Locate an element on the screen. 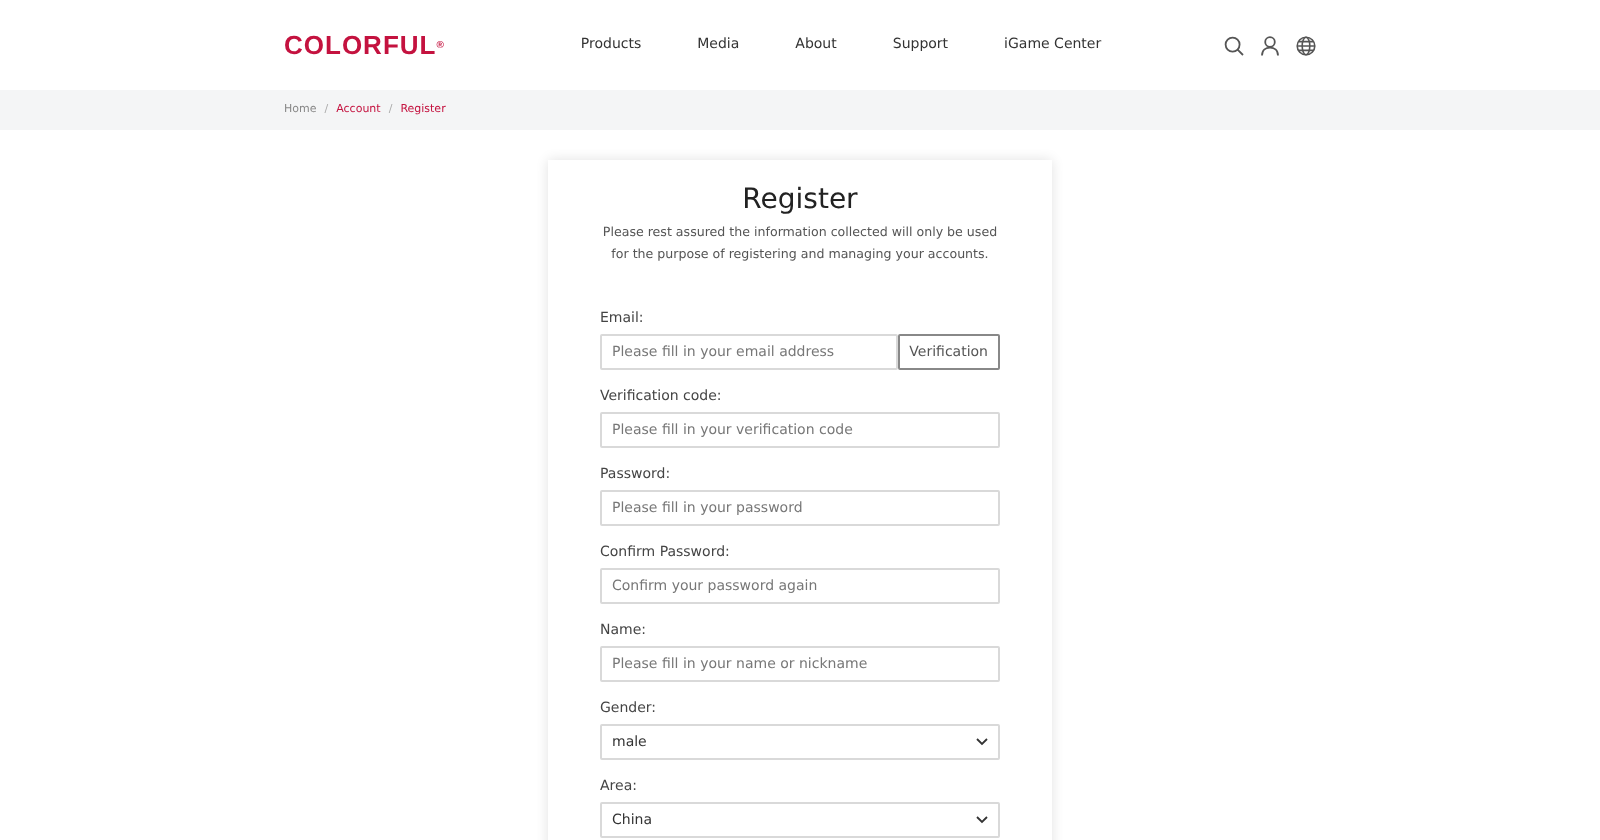  brand-logo: COLORFUL$^{®}$ is located at coordinates (364, 45).